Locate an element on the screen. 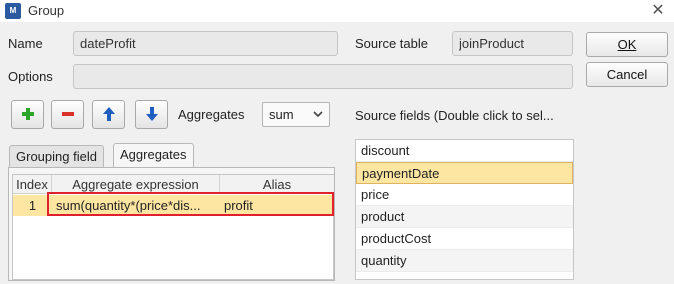 The image size is (674, 284). list-item-productcost: productCost is located at coordinates (464, 239).